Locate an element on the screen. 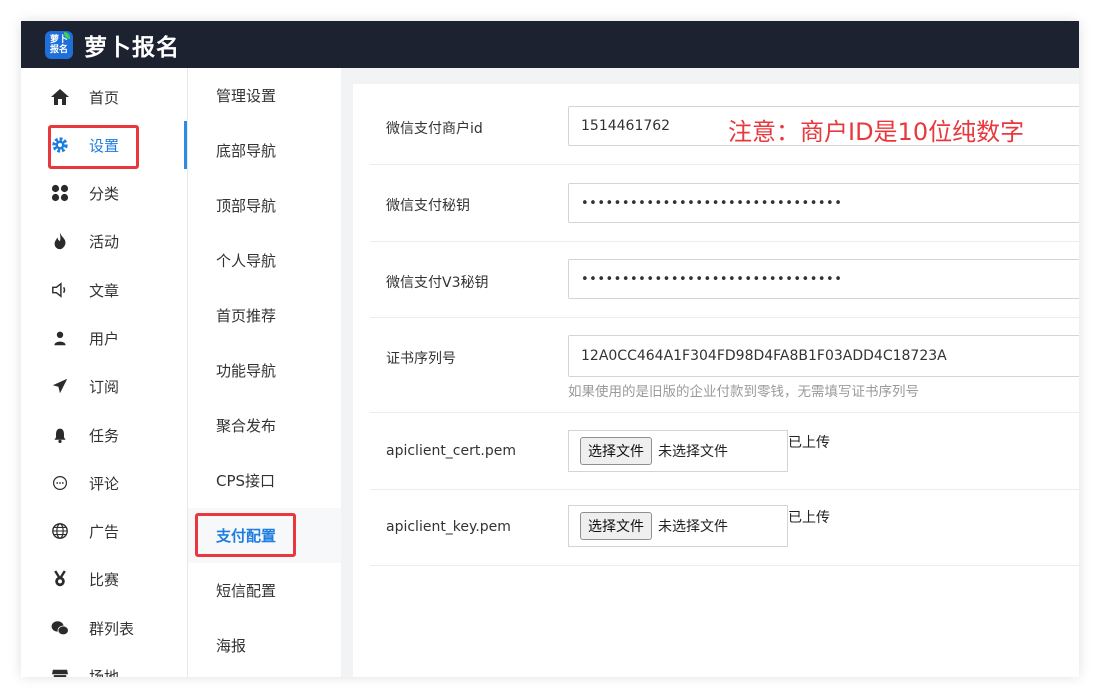  serial-hint: 如果使用的是旧版的企业付款到零钱，无需填写证书序列号 is located at coordinates (743, 392).